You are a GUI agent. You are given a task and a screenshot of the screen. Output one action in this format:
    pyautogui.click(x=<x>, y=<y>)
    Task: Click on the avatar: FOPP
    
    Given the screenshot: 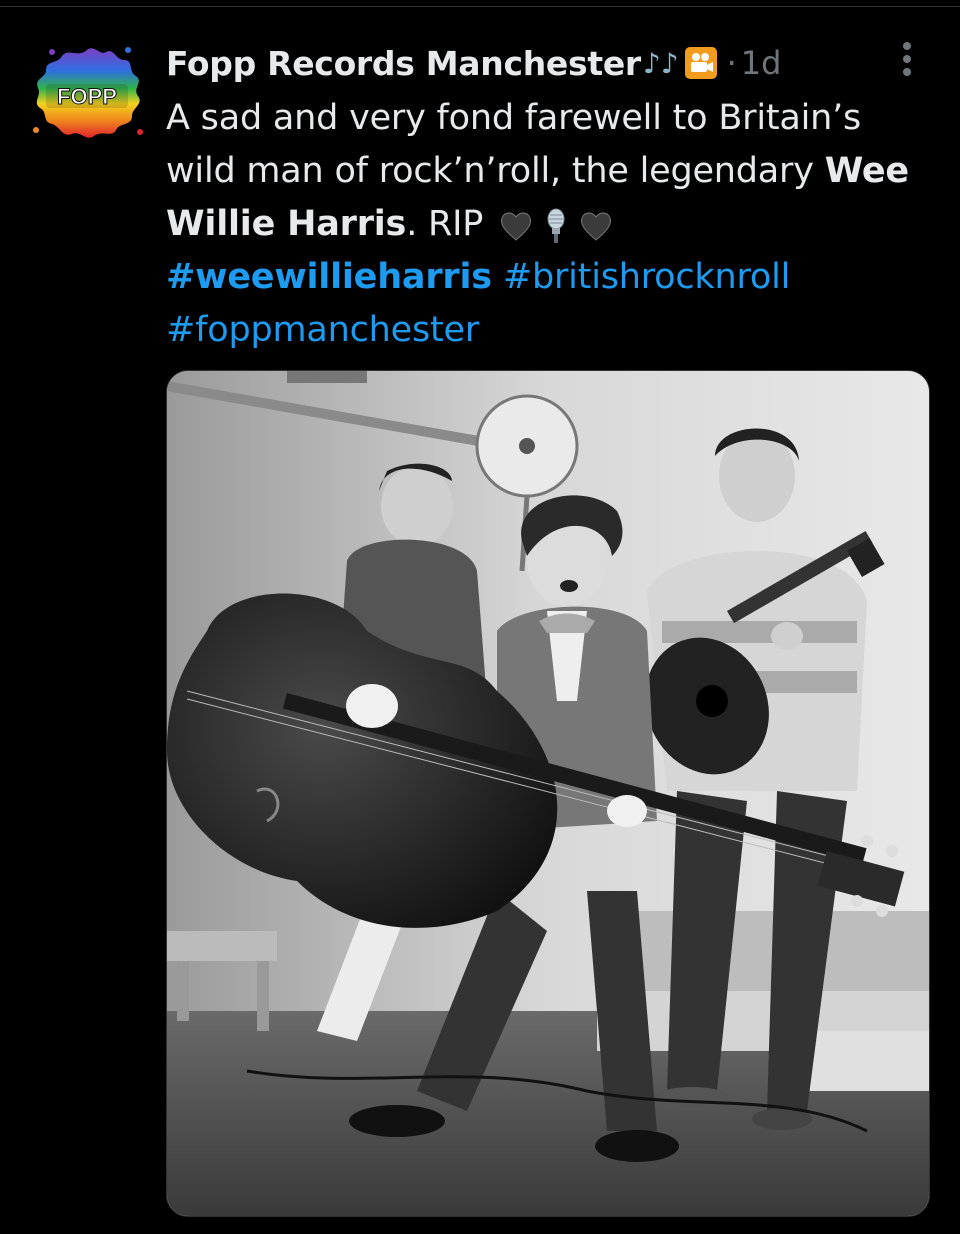 What is the action you would take?
    pyautogui.click(x=87, y=92)
    